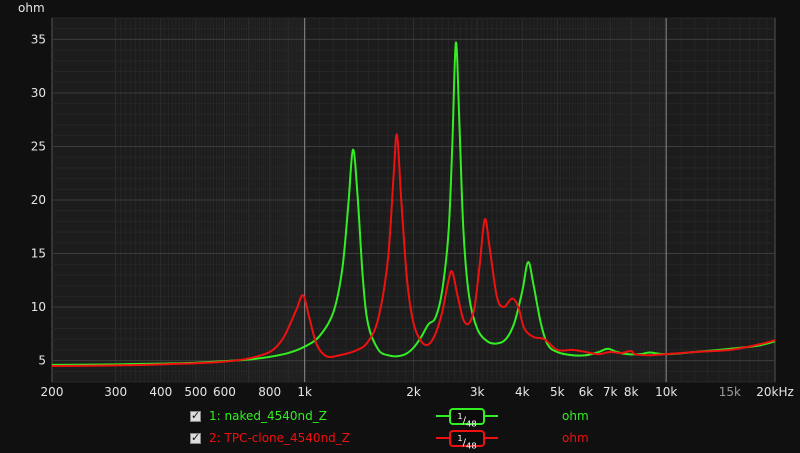 The height and width of the screenshot is (453, 800). Describe the element at coordinates (160, 392) in the screenshot. I see `x-tick-label: 400` at that location.